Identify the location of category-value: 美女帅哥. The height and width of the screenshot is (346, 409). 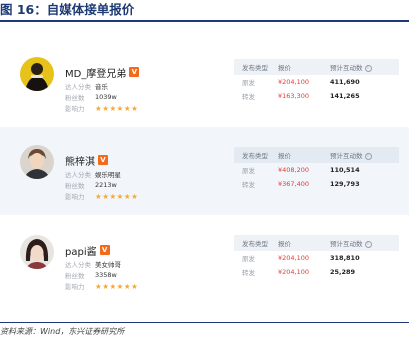
(108, 265).